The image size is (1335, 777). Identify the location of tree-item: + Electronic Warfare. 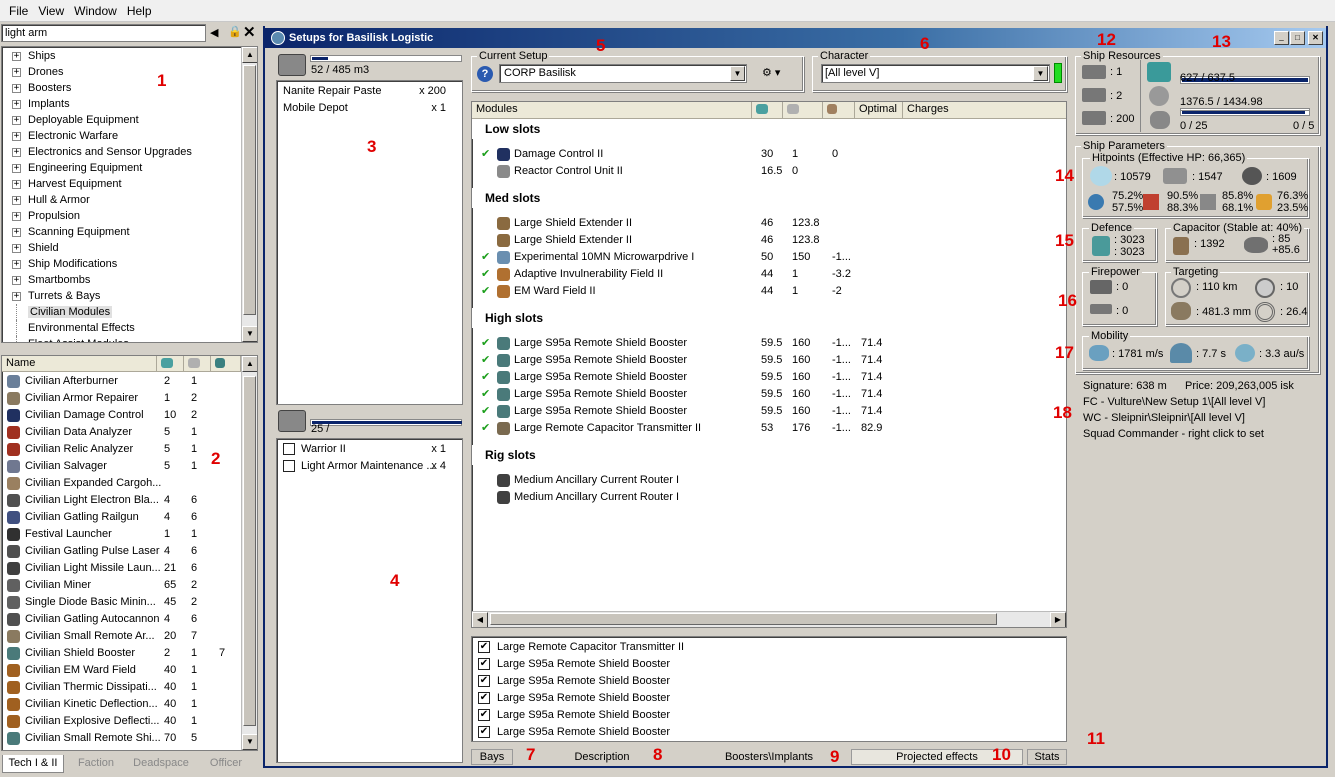
(129, 136).